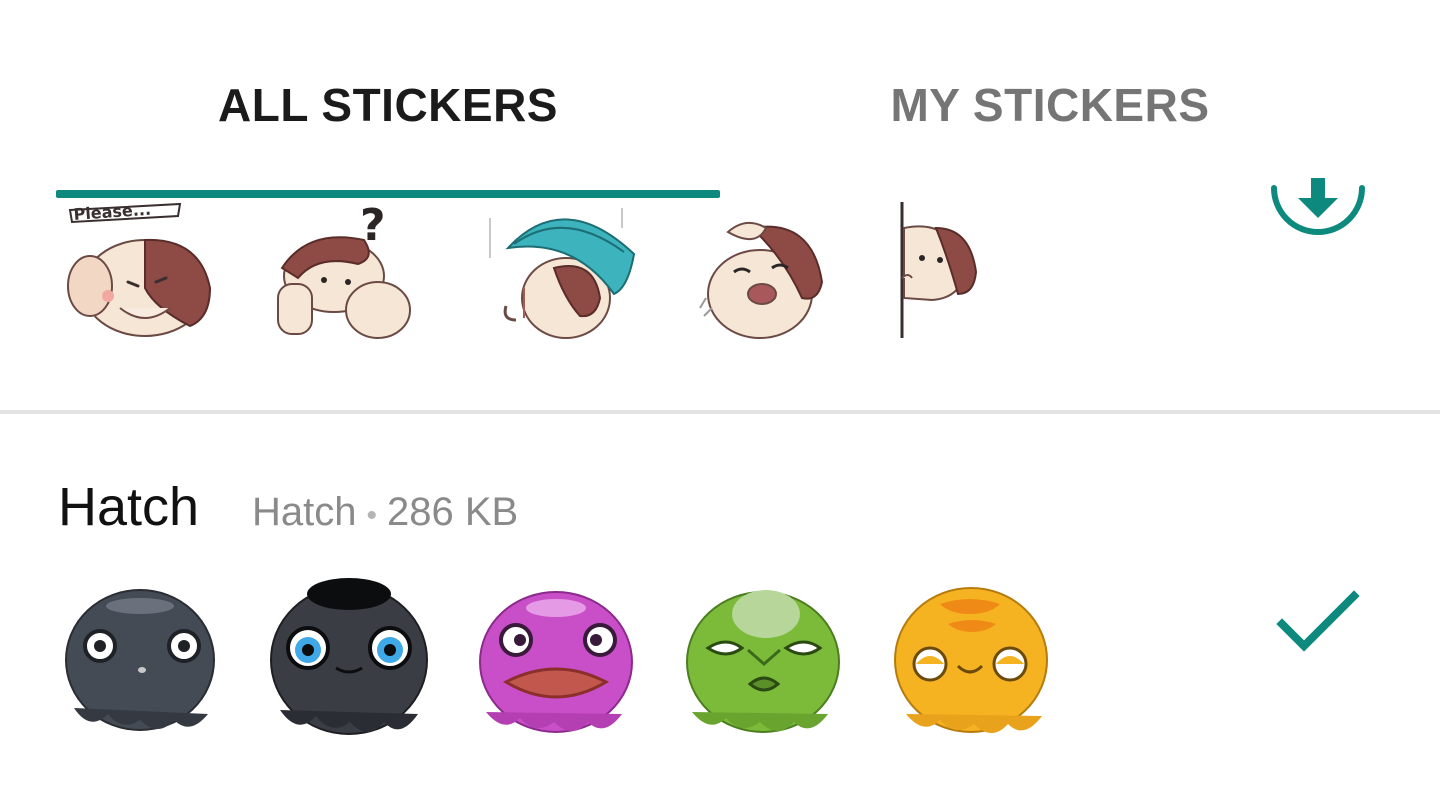 The height and width of the screenshot is (810, 1440). What do you see at coordinates (1318, 218) in the screenshot?
I see `download-icon` at bounding box center [1318, 218].